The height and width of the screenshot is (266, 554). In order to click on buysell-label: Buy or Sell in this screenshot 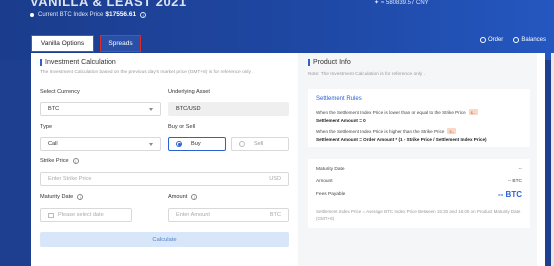, I will do `click(182, 127)`.